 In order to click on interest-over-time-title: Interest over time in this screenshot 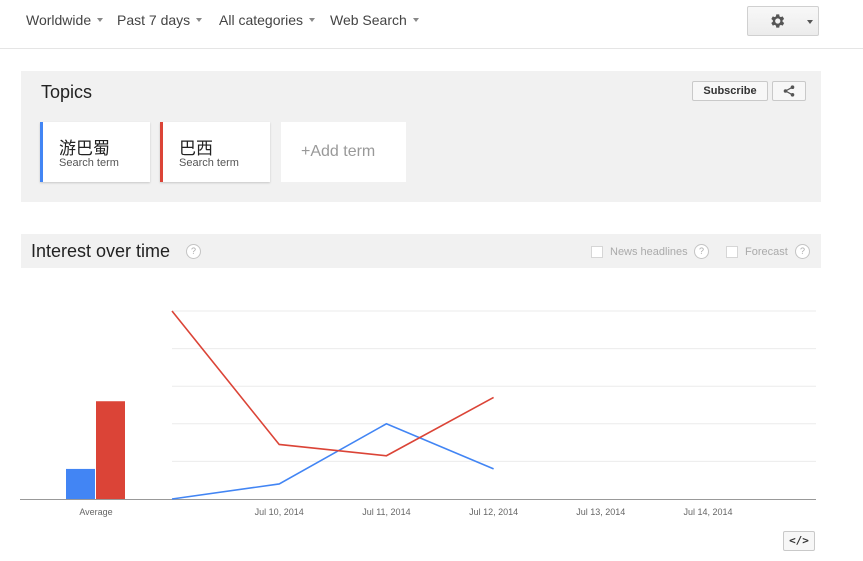, I will do `click(101, 251)`.